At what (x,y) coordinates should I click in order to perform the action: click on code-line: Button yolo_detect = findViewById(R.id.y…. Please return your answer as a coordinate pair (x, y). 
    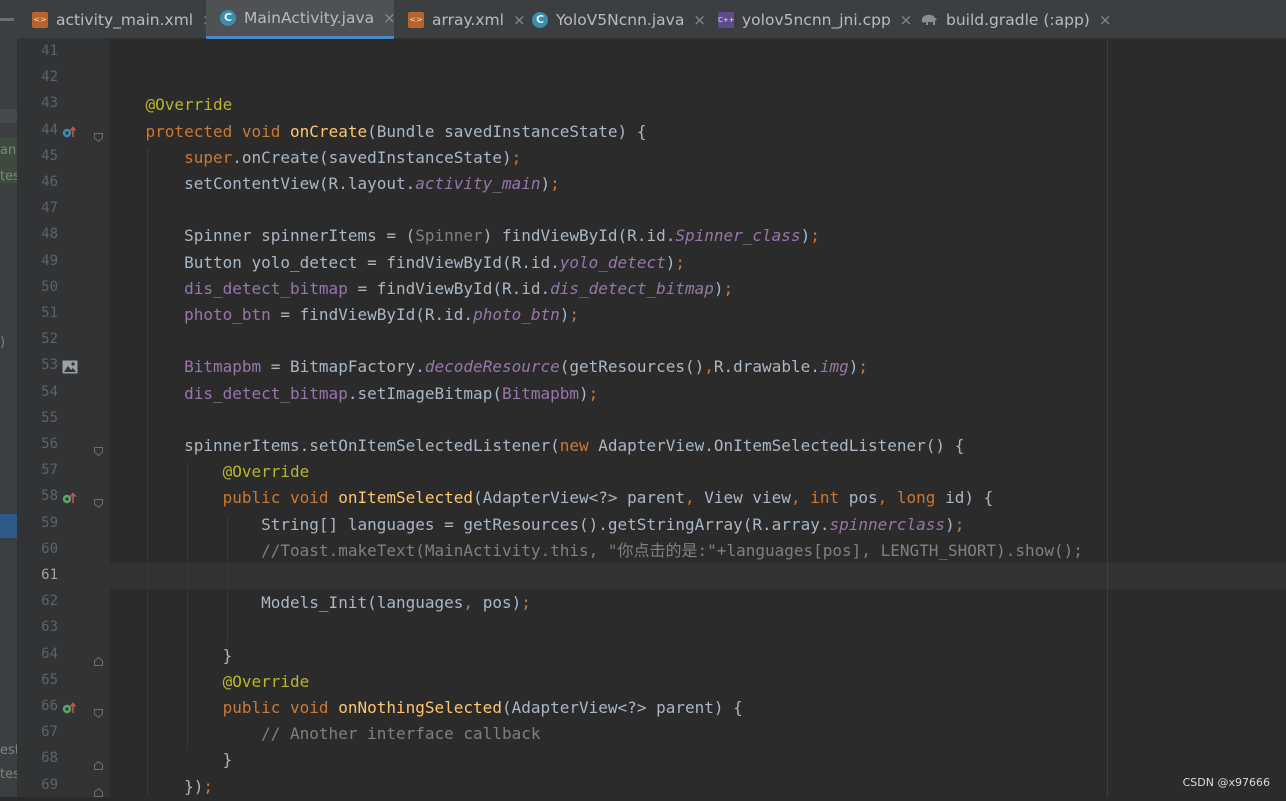
    Looking at the image, I should click on (397, 263).